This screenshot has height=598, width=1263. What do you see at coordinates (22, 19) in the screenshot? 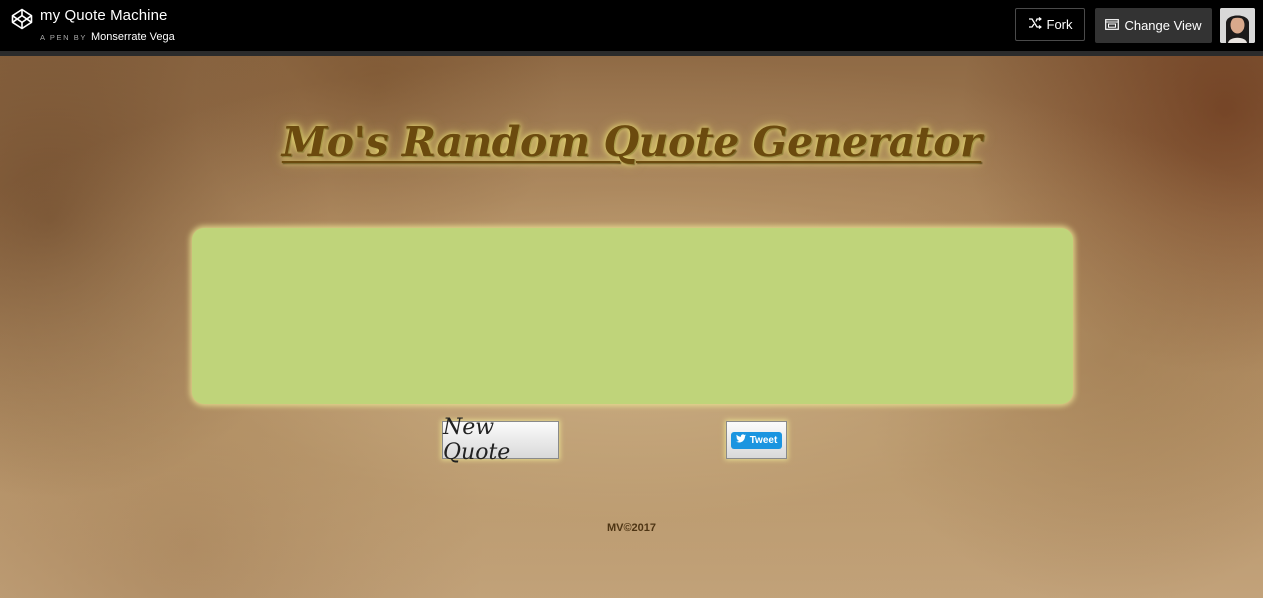
I see `codepen-logo-icon` at bounding box center [22, 19].